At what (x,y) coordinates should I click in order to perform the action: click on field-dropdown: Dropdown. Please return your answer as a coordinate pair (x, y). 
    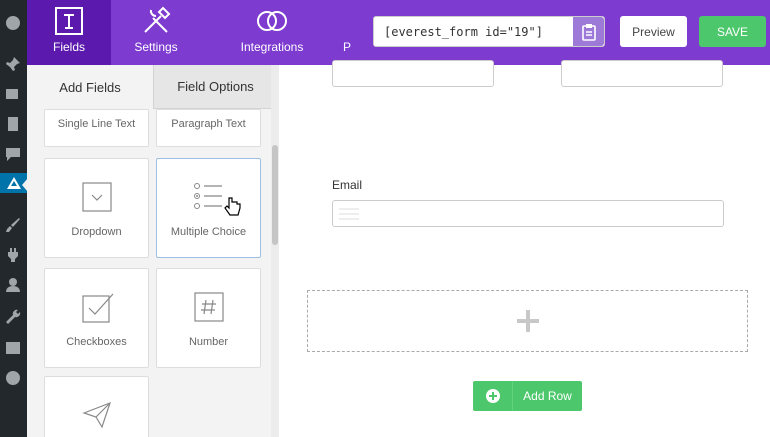
    Looking at the image, I should click on (96, 208).